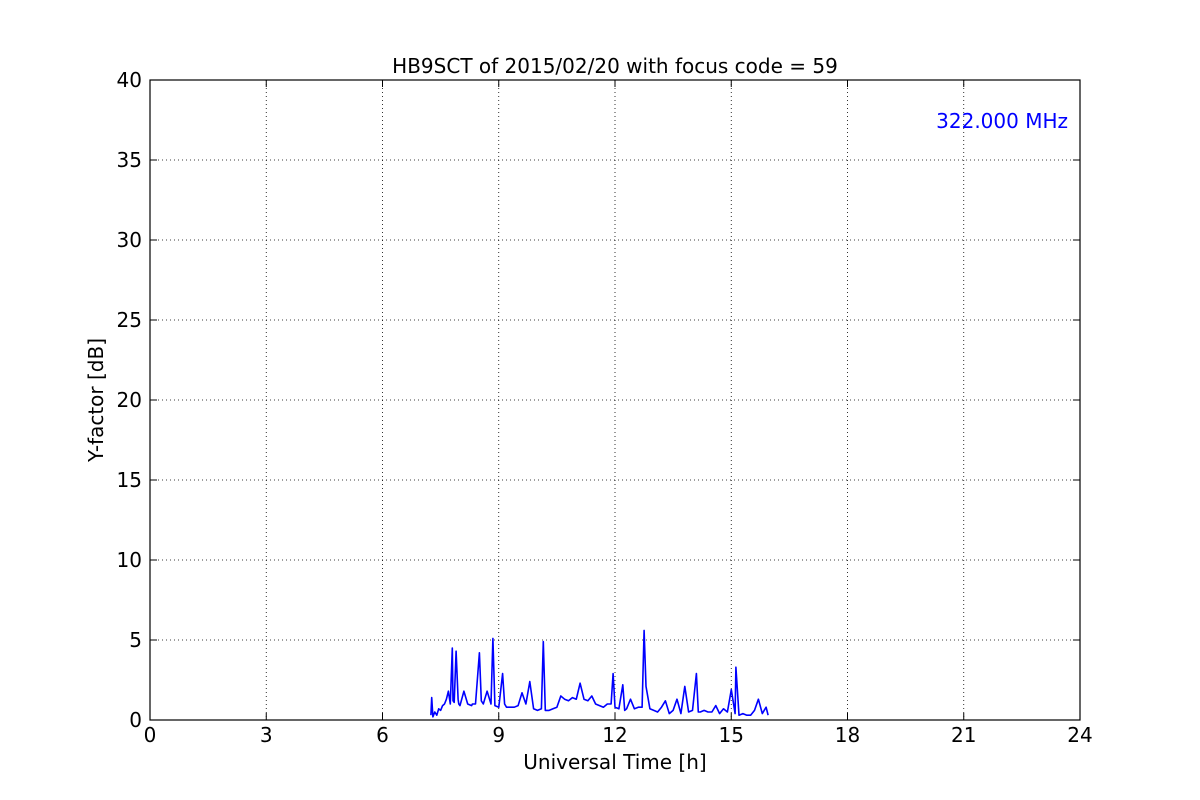  Describe the element at coordinates (847, 735) in the screenshot. I see `x-tick-label: 18` at that location.